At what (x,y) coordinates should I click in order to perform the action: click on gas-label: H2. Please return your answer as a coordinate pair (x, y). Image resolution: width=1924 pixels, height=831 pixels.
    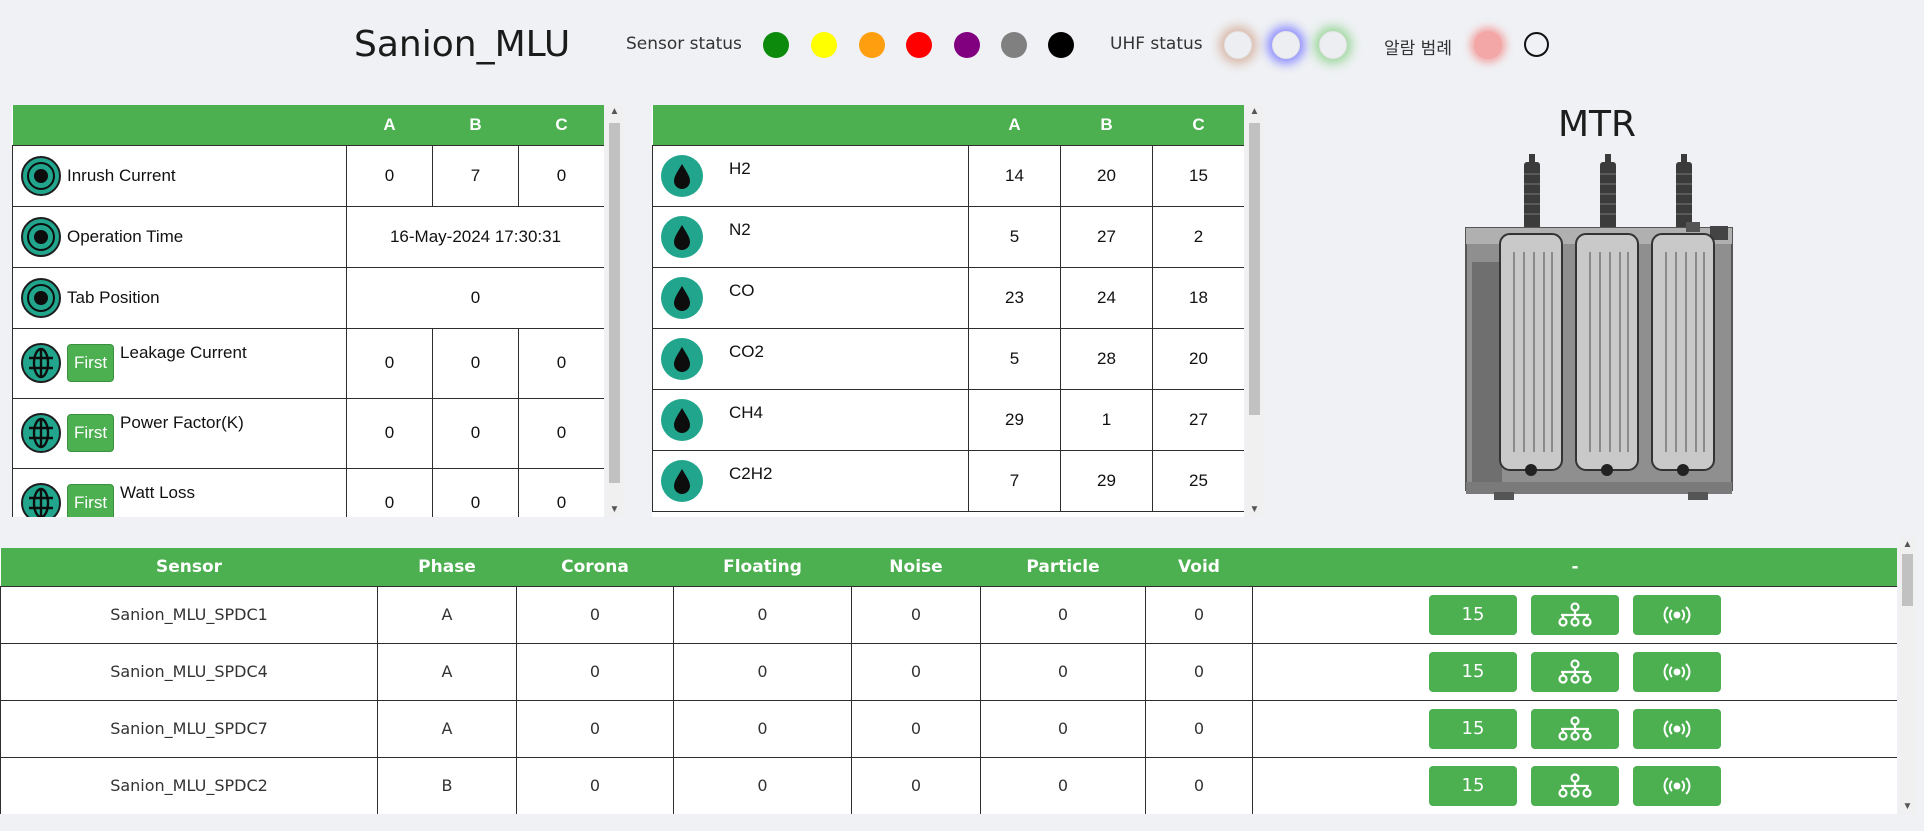
    Looking at the image, I should click on (740, 168).